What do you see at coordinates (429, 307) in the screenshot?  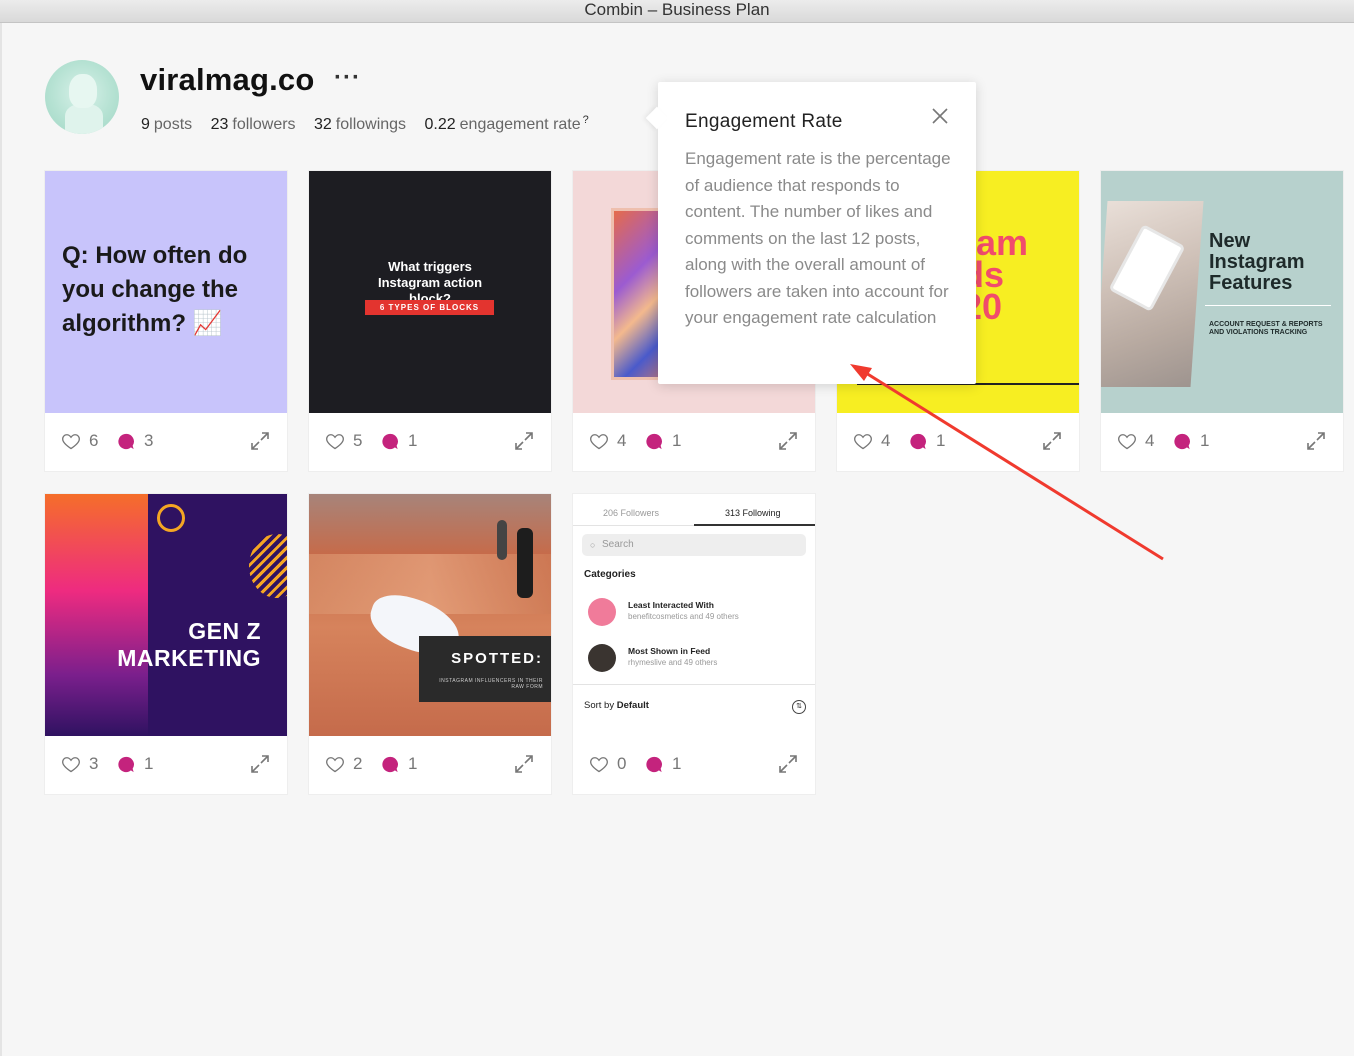 I see `post-thumbnail-tag: 6 TYPES OF BLOCKS` at bounding box center [429, 307].